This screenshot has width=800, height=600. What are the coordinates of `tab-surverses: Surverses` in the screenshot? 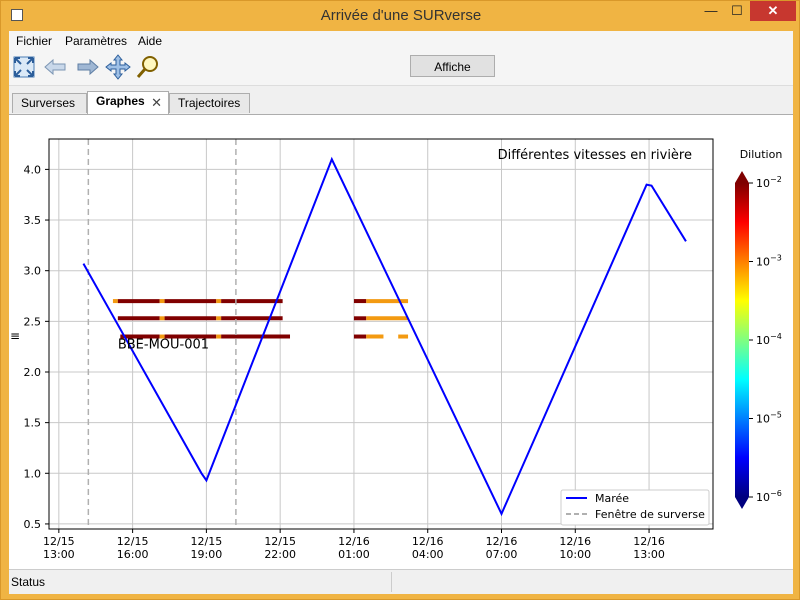 It's located at (49, 103).